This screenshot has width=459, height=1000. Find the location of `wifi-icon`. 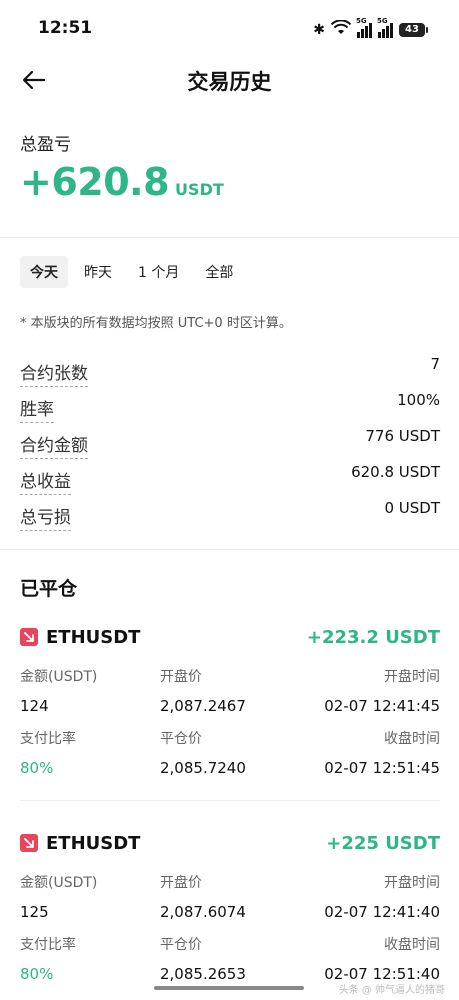

wifi-icon is located at coordinates (341, 29).